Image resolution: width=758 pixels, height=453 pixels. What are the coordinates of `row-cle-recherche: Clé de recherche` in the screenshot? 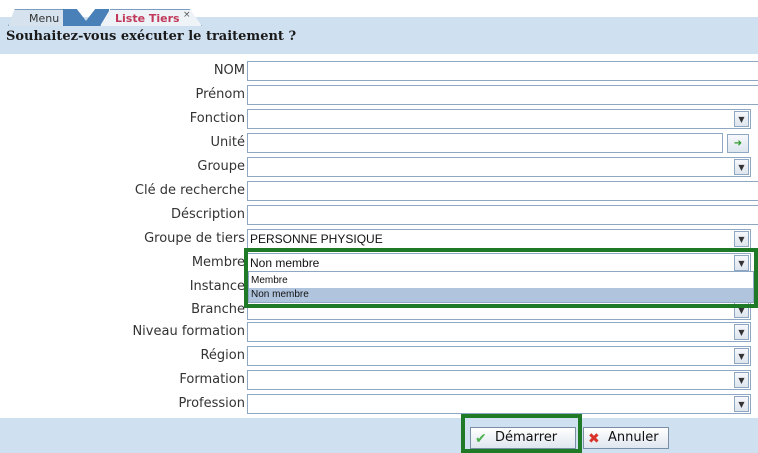 It's located at (379, 192).